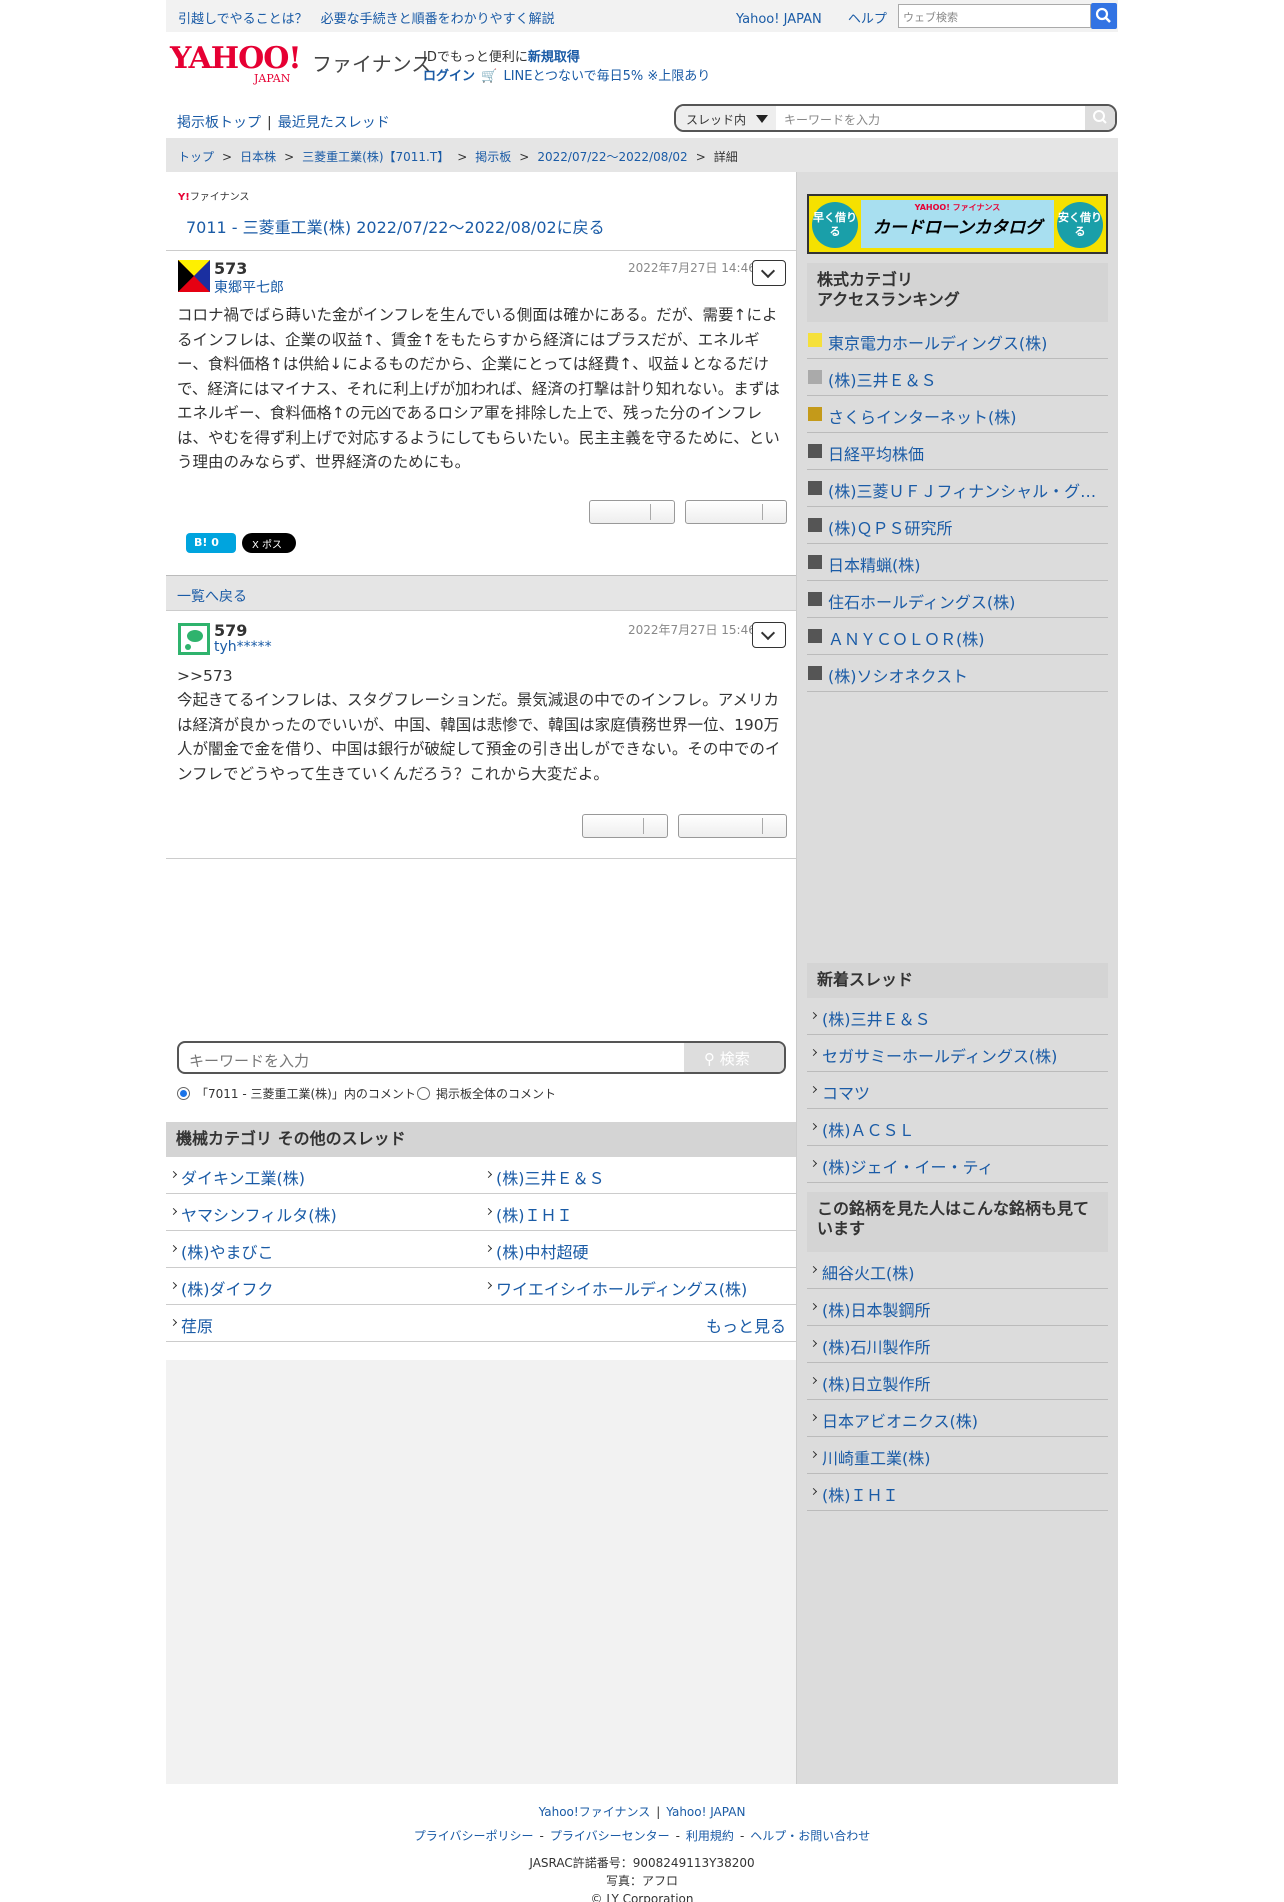 This screenshot has width=1284, height=1902. I want to click on also-viewed-link: (株)日本製鋼所, so click(957, 1307).